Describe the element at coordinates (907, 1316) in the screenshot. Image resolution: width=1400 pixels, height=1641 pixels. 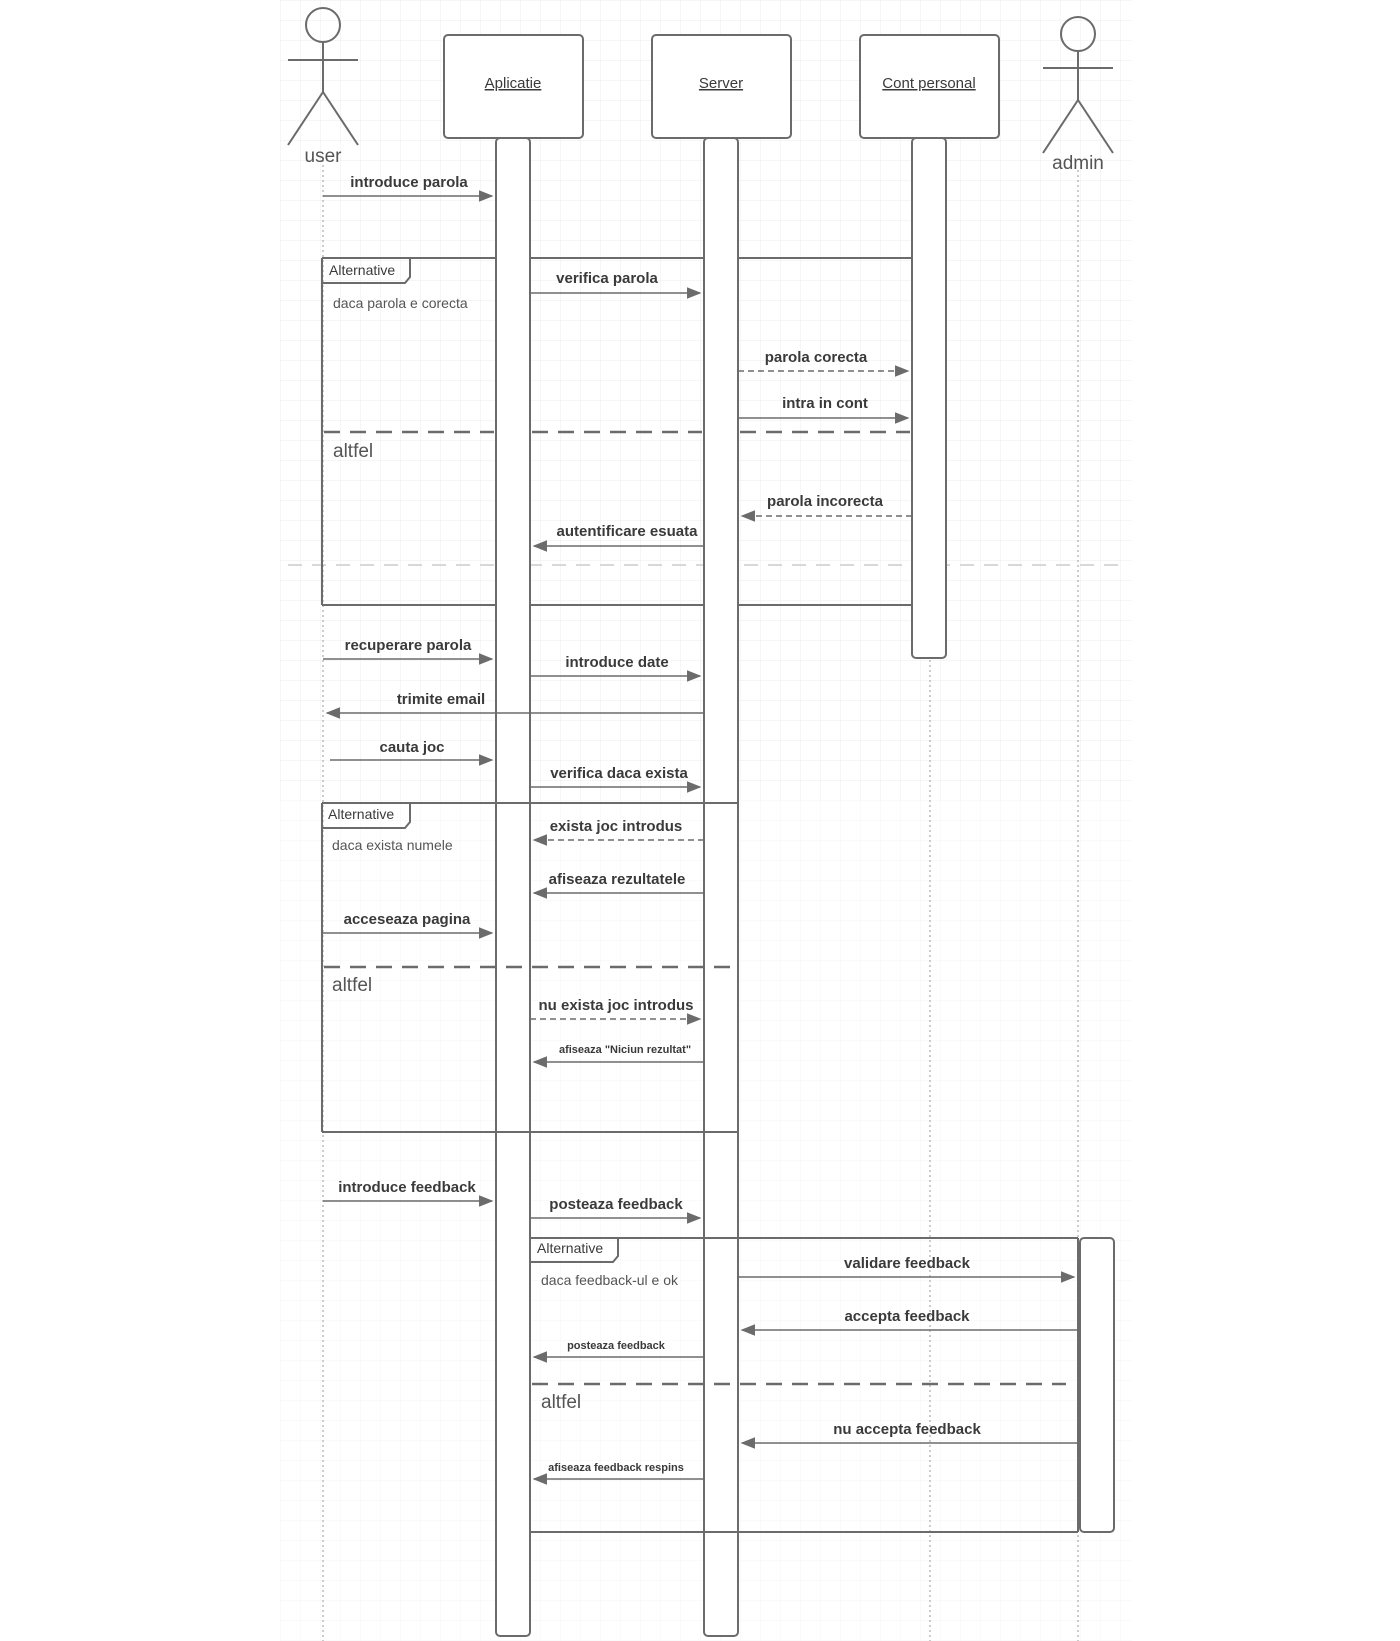
I see `msg-label-accepta-feedback: accepta feedback` at that location.